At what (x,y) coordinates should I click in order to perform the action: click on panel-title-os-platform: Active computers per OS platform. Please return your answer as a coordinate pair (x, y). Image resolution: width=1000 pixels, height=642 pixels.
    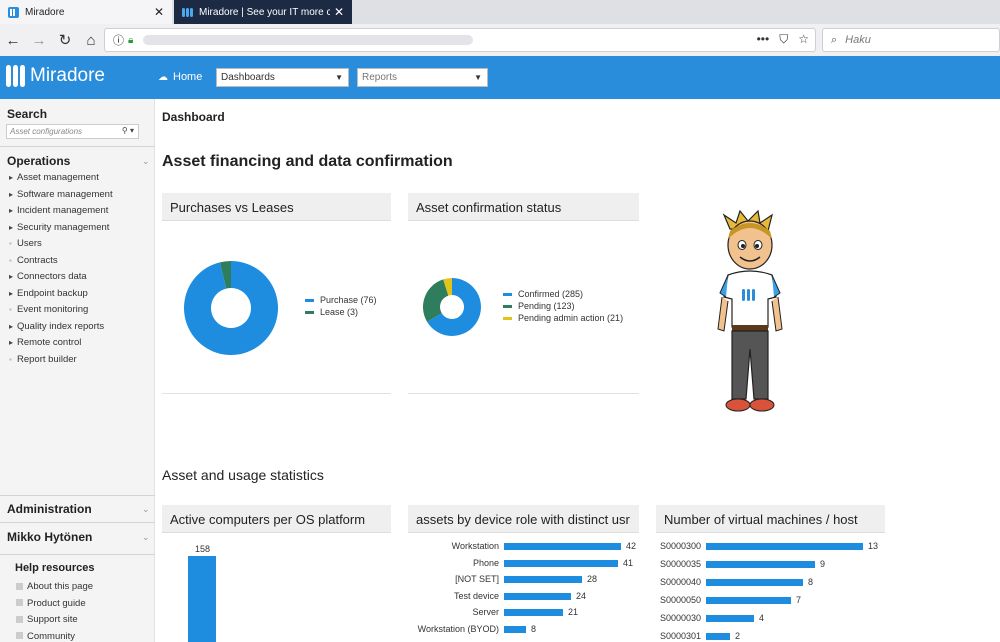
    Looking at the image, I should click on (276, 519).